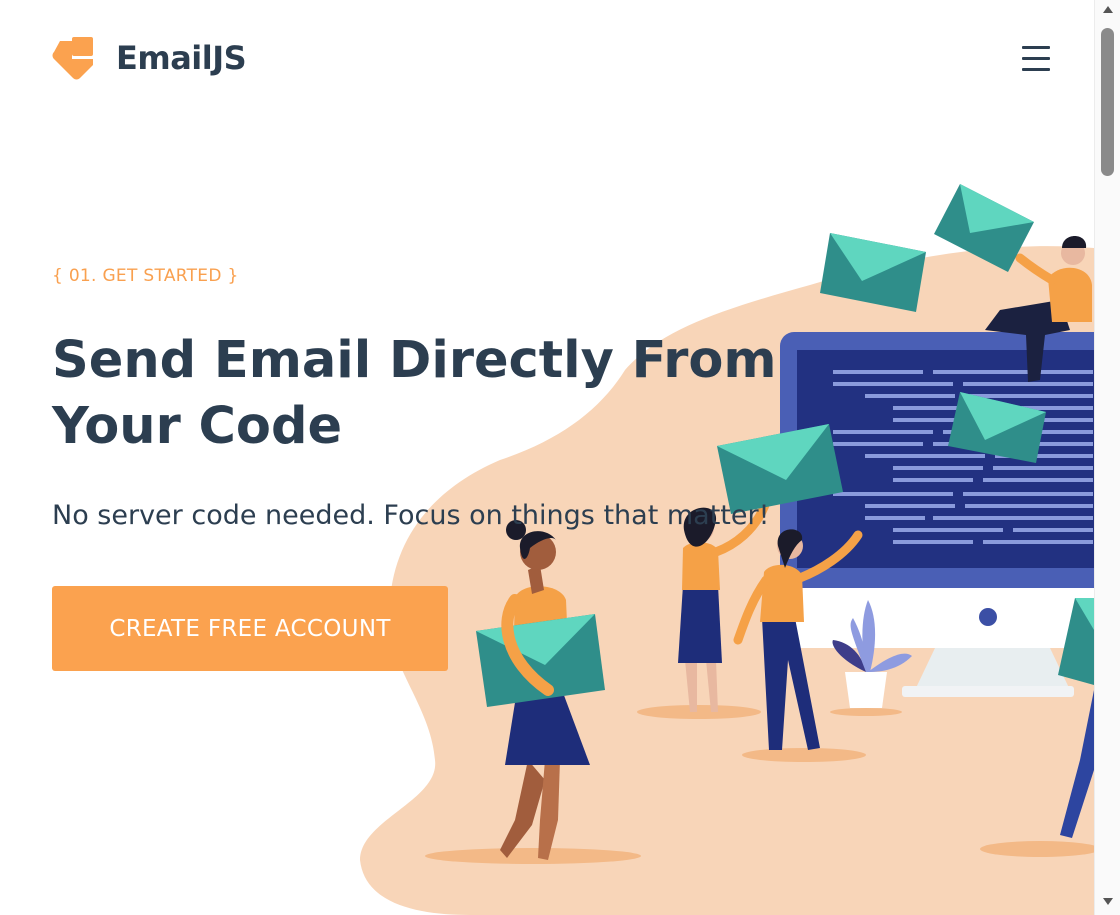 The width and height of the screenshot is (1120, 915). Describe the element at coordinates (72, 58) in the screenshot. I see `emailjs-logo-icon` at that location.